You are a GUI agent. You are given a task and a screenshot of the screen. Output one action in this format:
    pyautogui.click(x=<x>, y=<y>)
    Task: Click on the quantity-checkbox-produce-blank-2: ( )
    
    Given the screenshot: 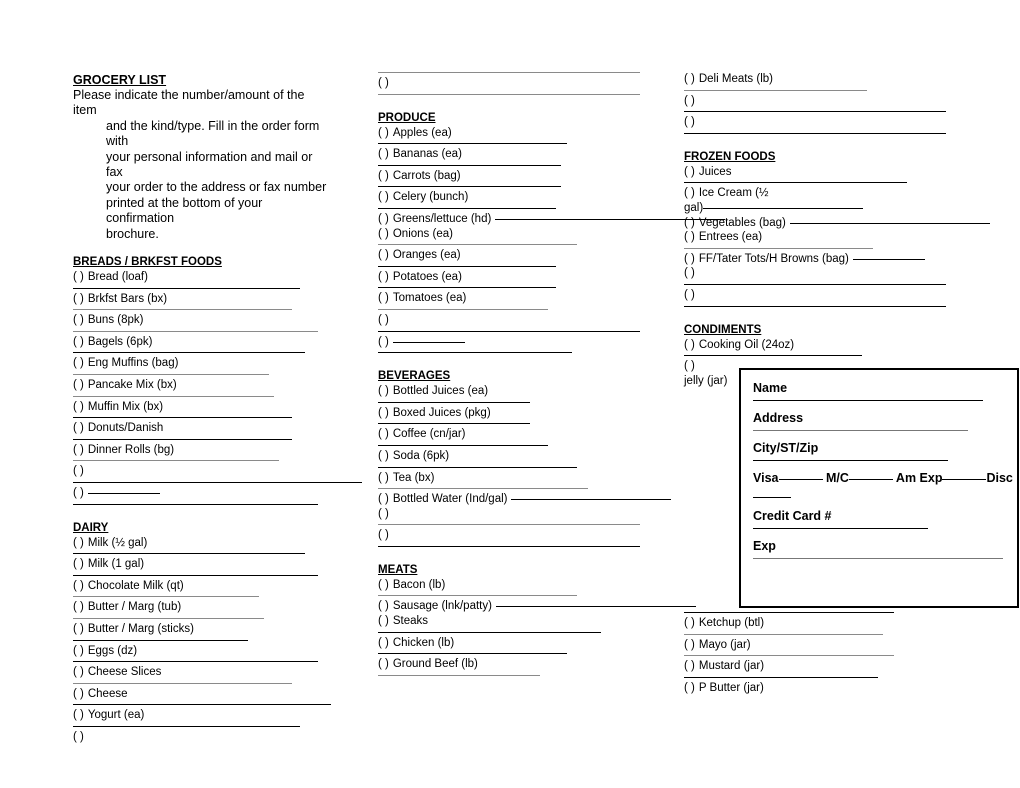 What is the action you would take?
    pyautogui.click(x=383, y=342)
    